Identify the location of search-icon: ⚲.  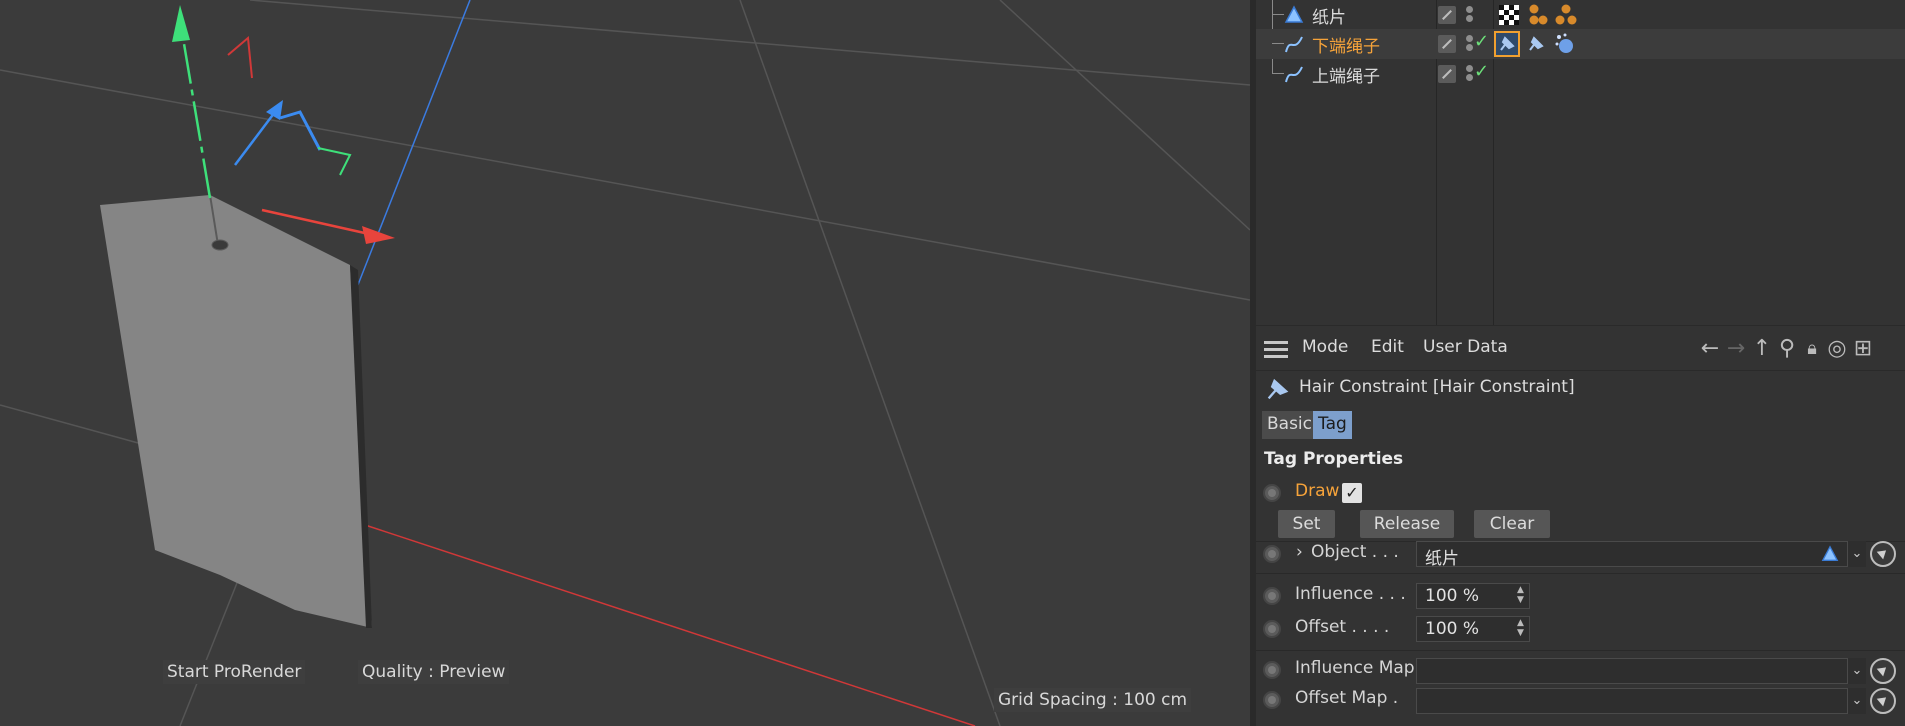
(1787, 349).